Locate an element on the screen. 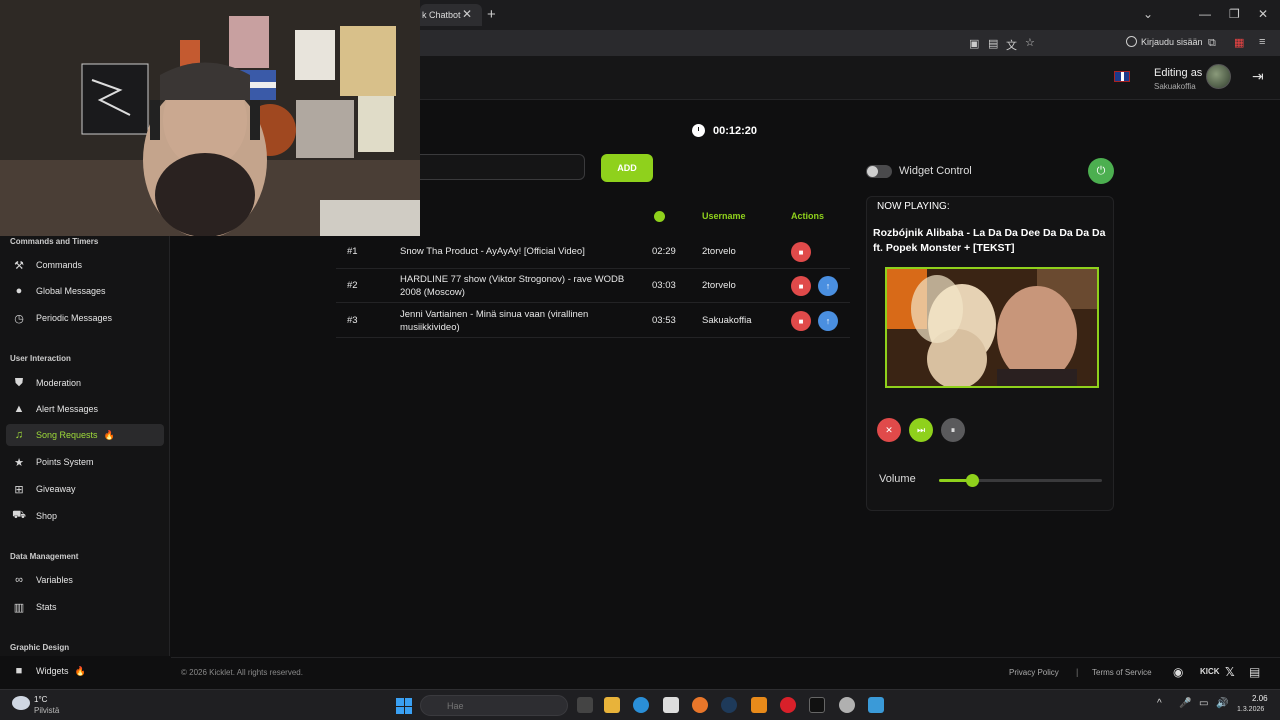 The image size is (1280, 720). terms-of-service-link: Terms of Service is located at coordinates (1122, 672).